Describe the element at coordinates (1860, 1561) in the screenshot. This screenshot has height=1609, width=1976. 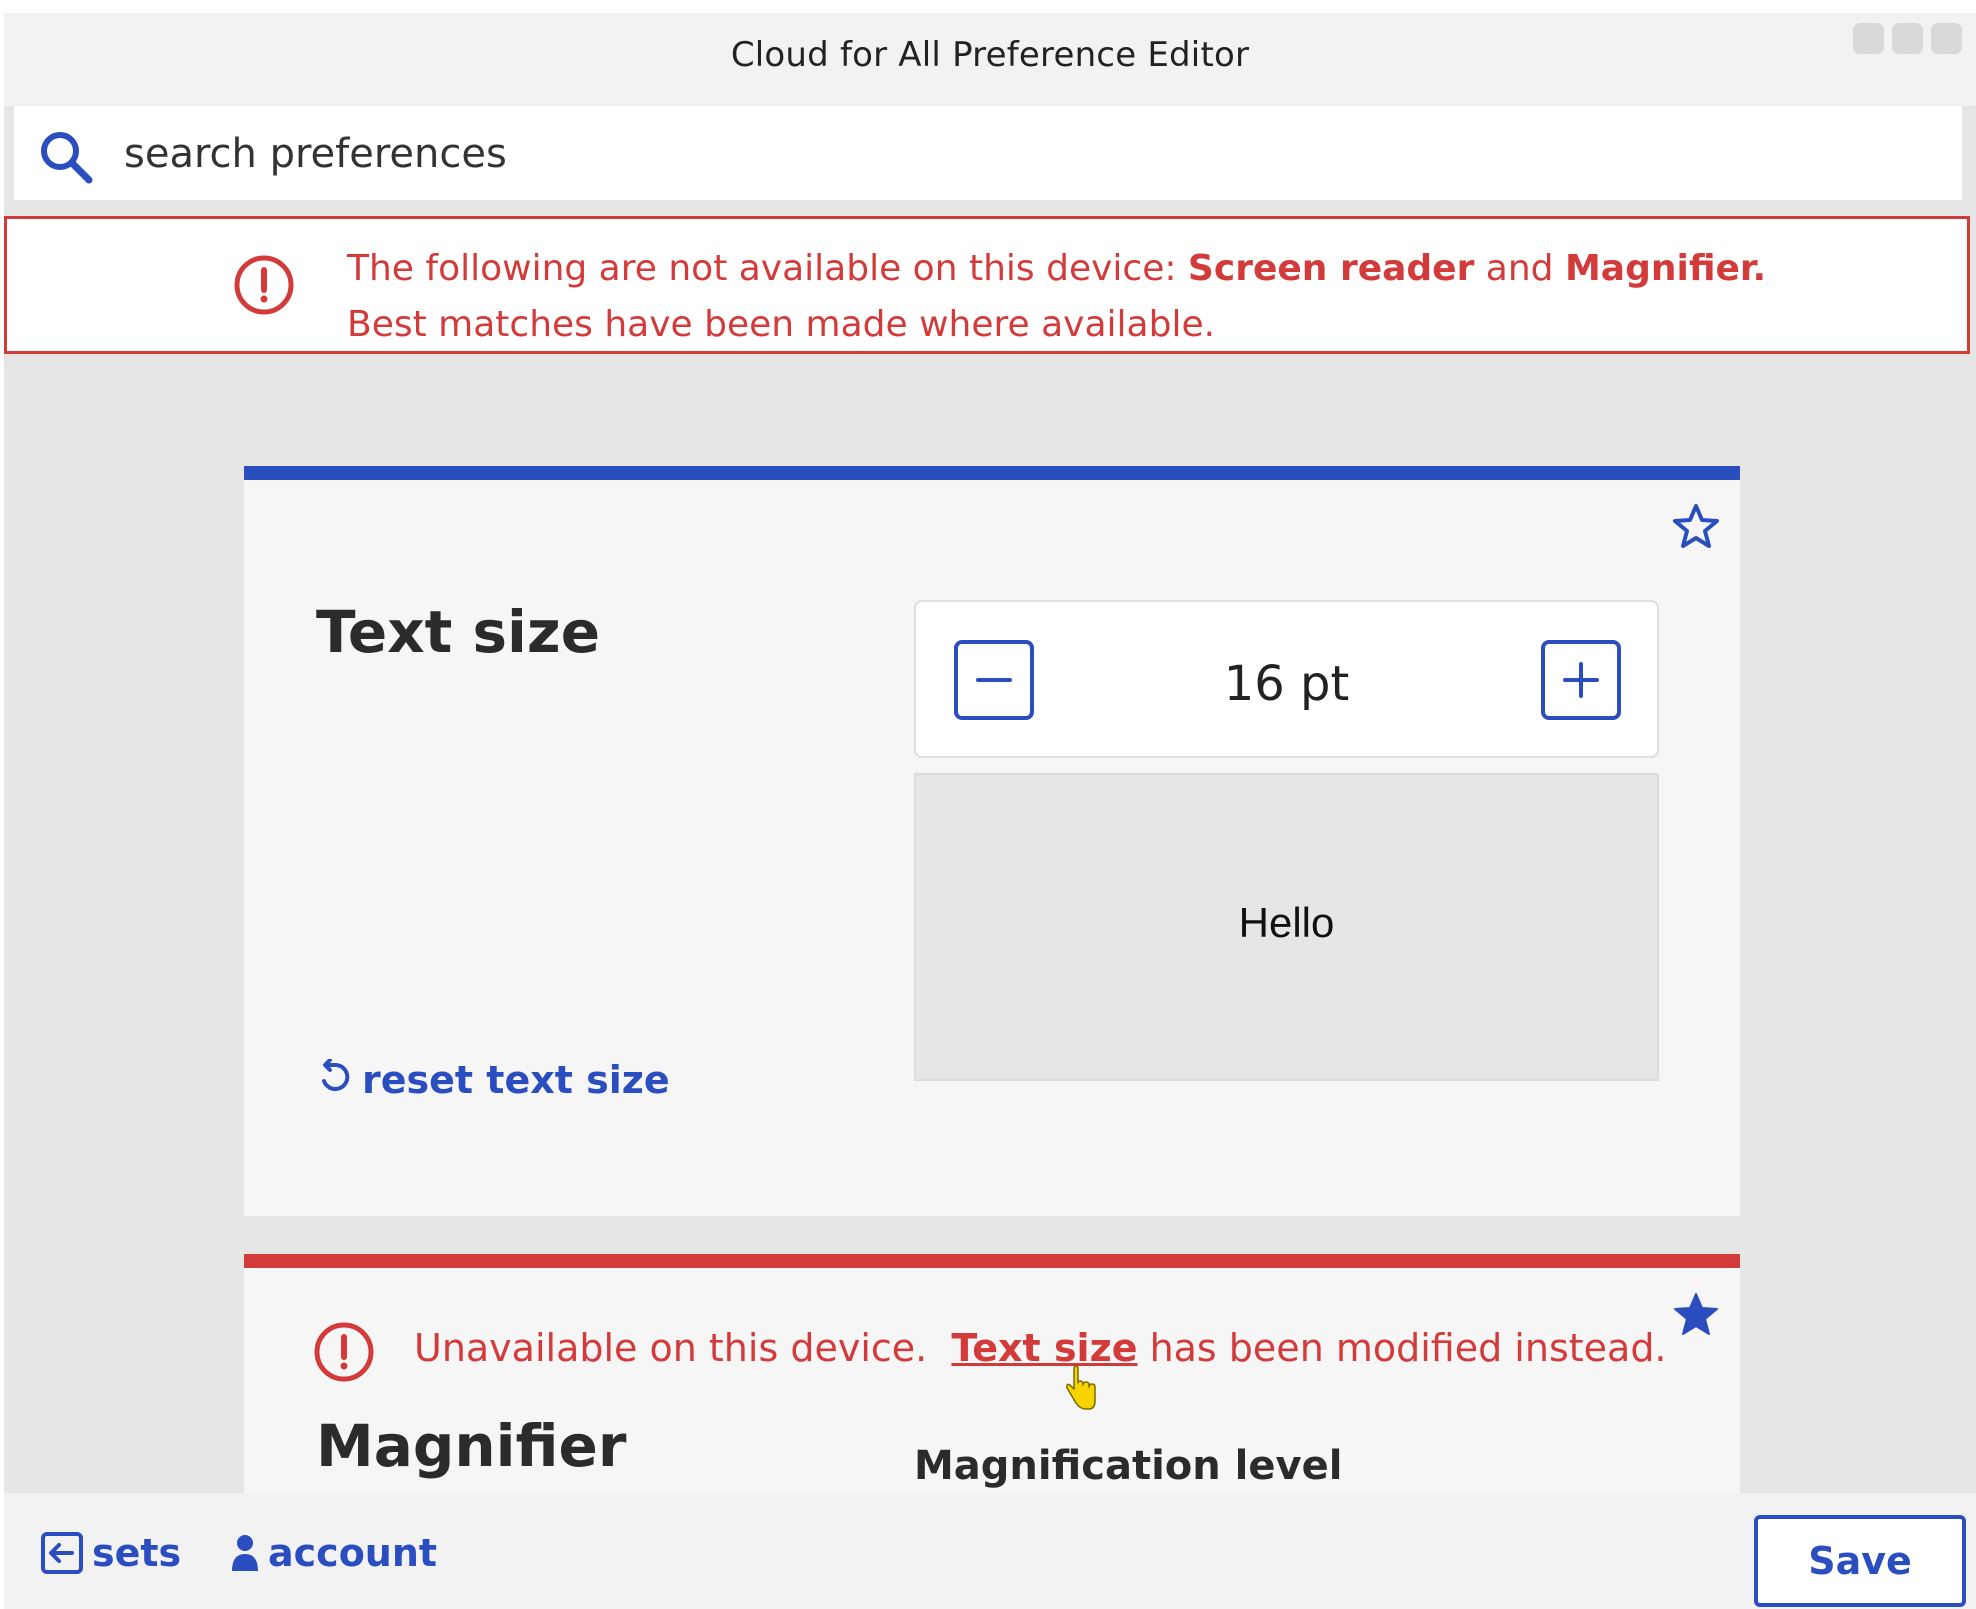
I see `save-button: Save` at that location.